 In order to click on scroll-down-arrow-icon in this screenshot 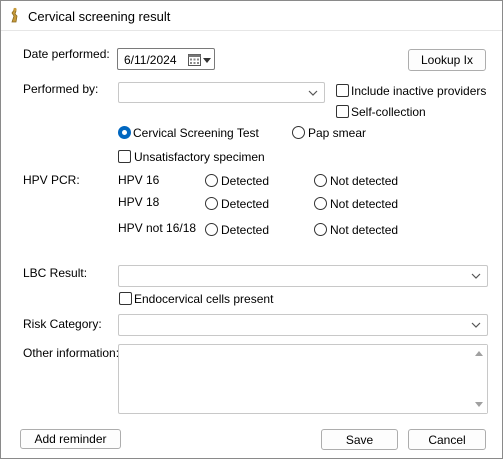, I will do `click(479, 404)`.